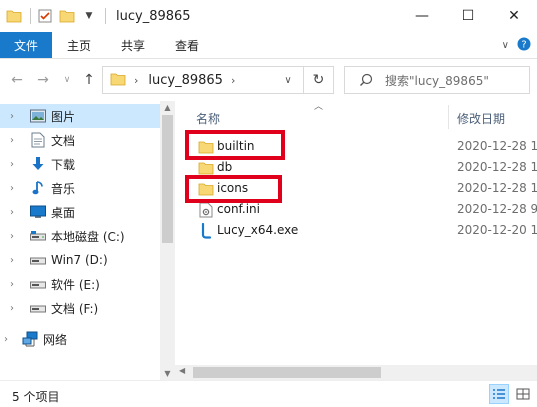 This screenshot has height=407, width=537. What do you see at coordinates (206, 231) in the screenshot?
I see `exe-file-icon` at bounding box center [206, 231].